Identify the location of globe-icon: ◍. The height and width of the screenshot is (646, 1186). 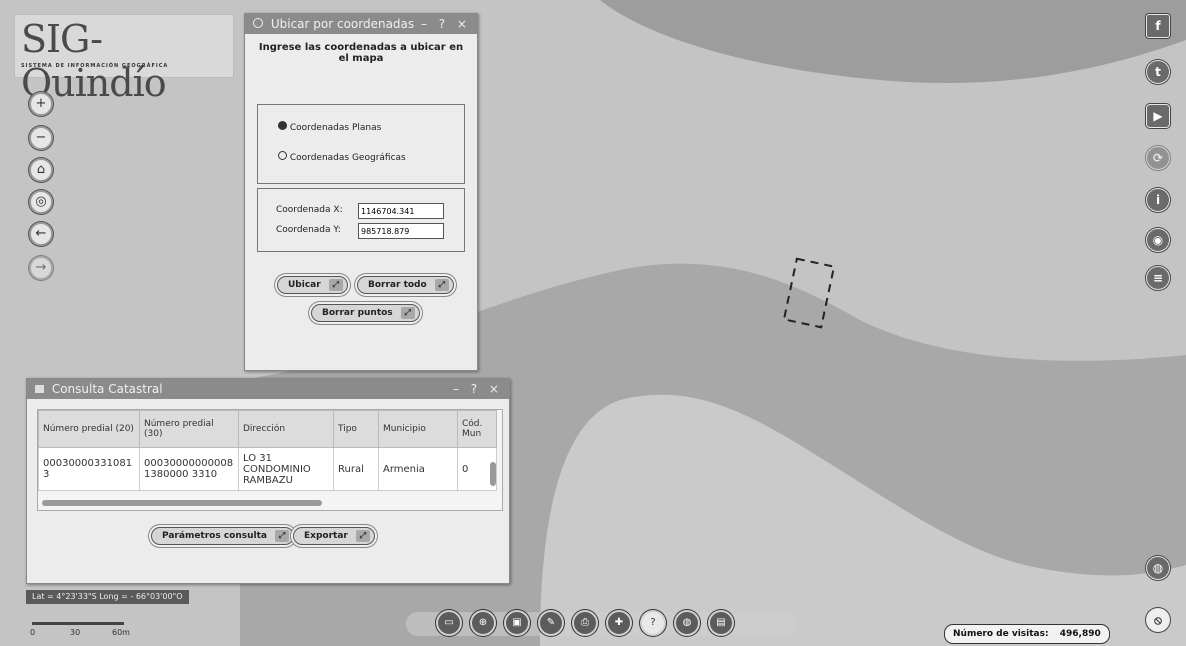
(687, 622).